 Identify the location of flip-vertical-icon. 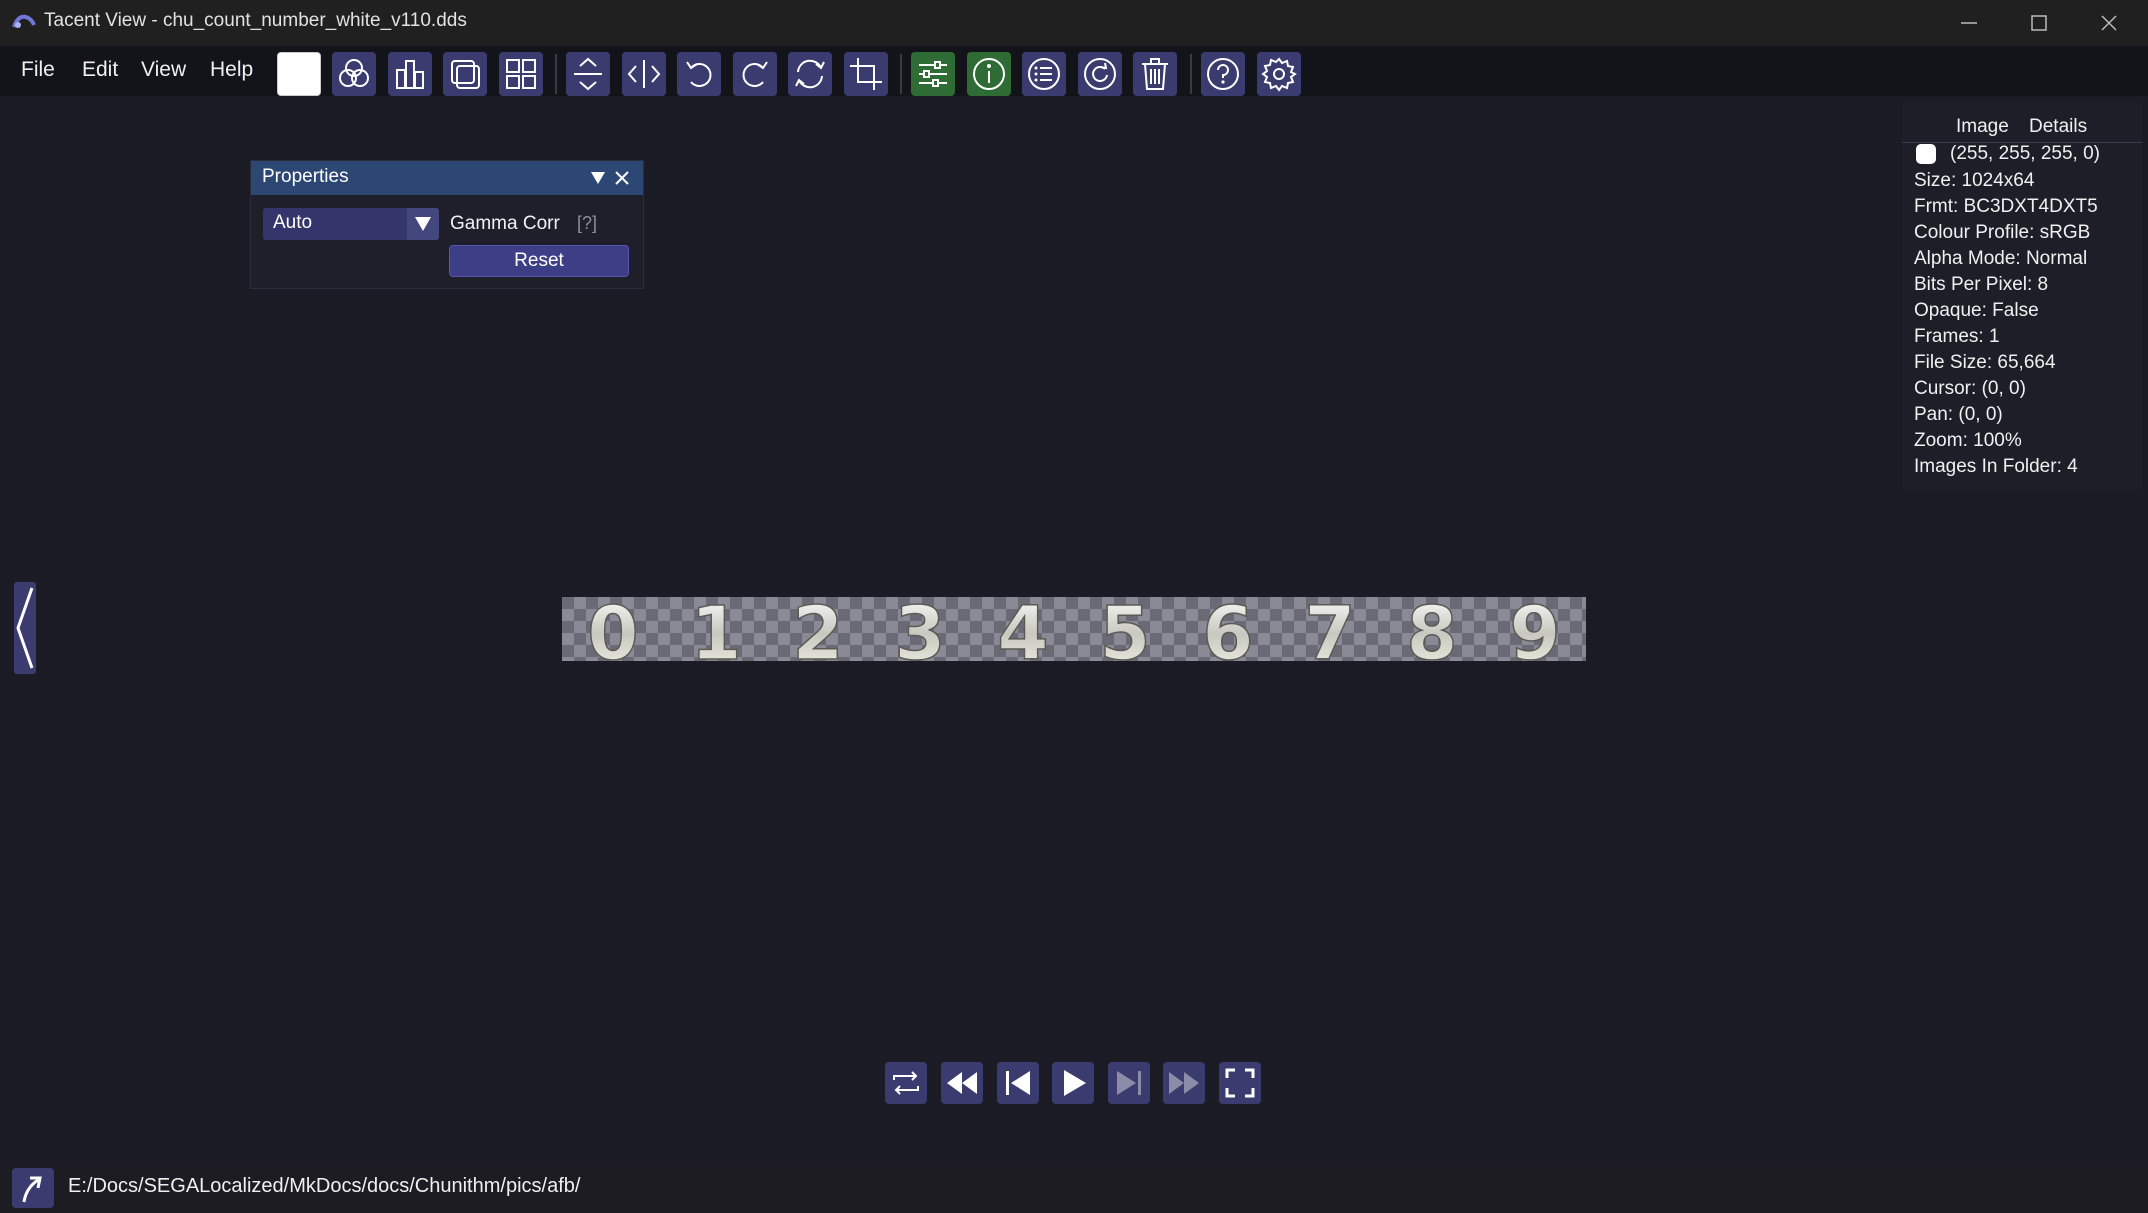
(588, 74).